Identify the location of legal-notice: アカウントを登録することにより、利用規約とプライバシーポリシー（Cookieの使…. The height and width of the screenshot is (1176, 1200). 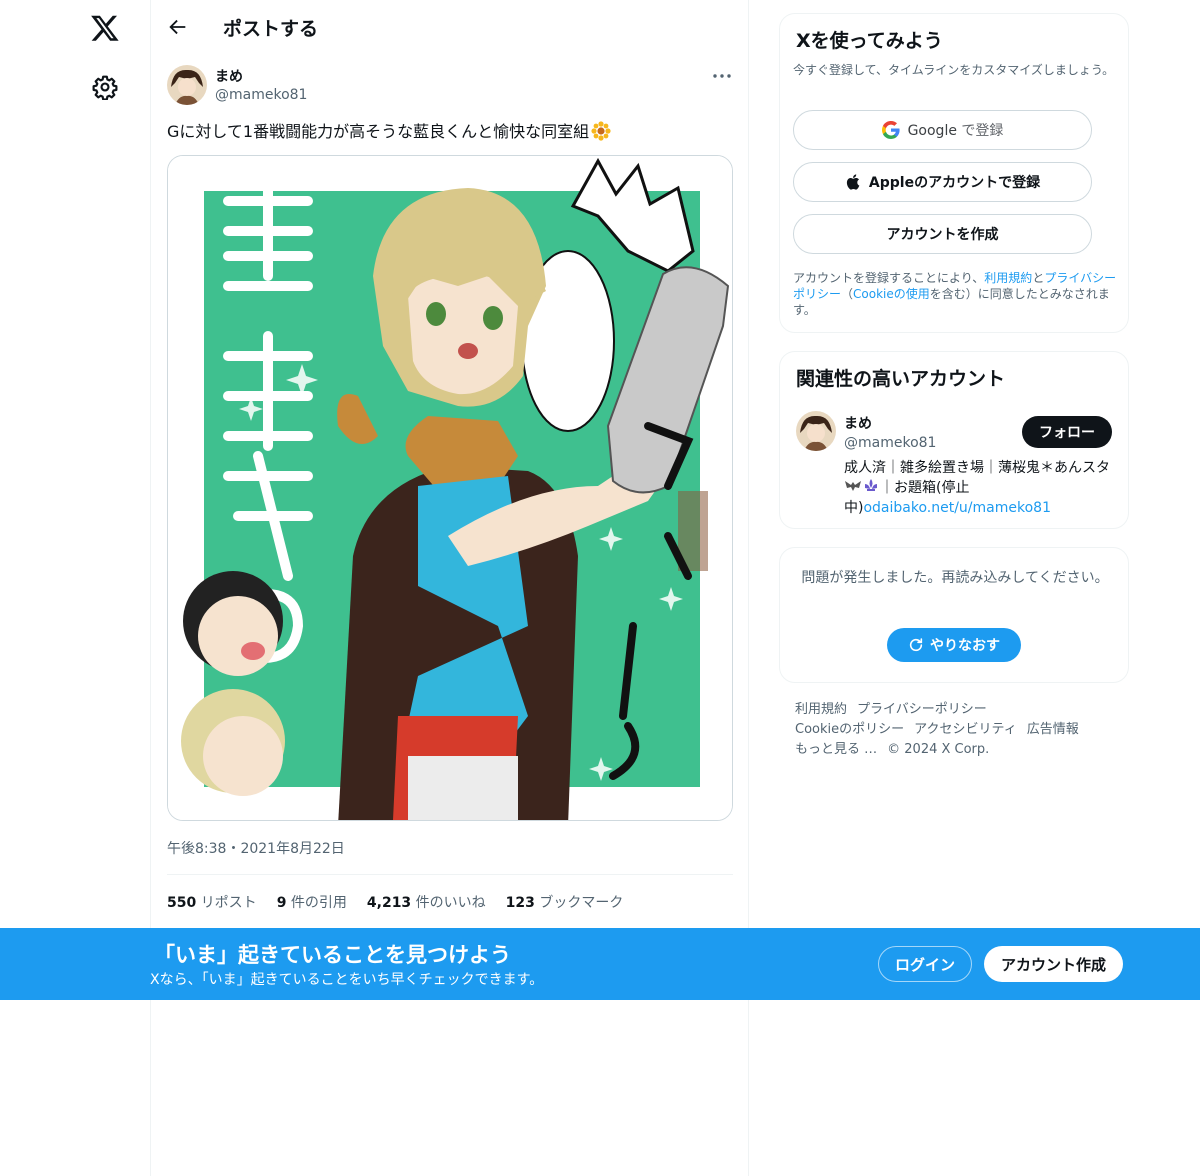
(958, 294).